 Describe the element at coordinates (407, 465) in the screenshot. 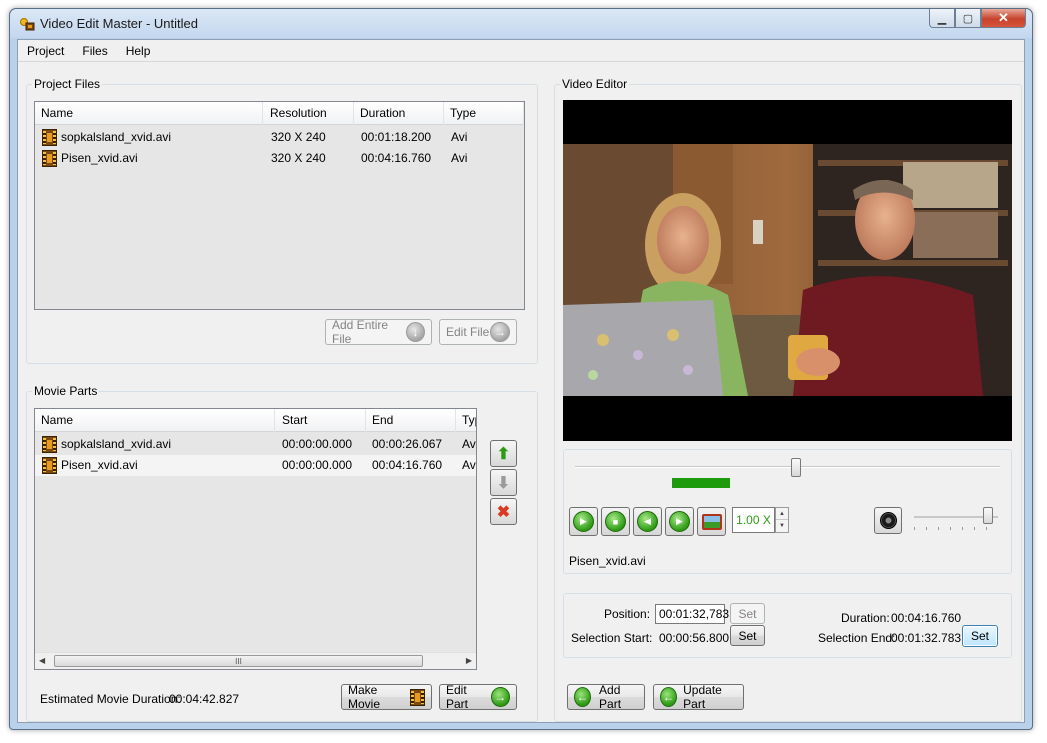

I see `part-end: 00:04:16.760` at that location.